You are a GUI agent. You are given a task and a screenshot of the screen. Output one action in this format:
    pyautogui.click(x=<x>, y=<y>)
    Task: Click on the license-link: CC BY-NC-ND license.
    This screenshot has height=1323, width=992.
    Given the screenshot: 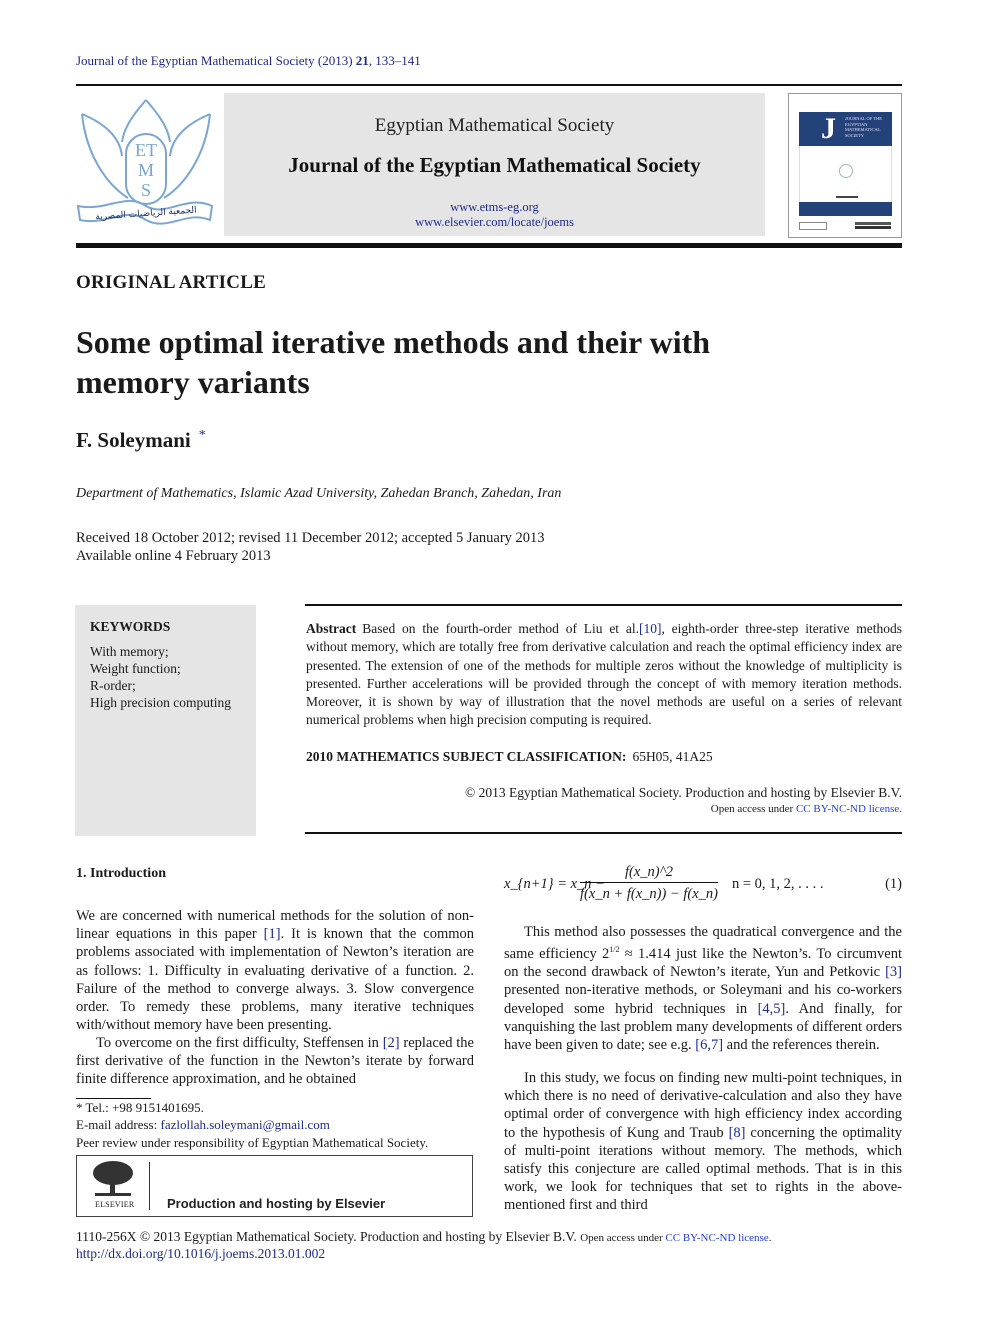 What is the action you would take?
    pyautogui.click(x=849, y=809)
    